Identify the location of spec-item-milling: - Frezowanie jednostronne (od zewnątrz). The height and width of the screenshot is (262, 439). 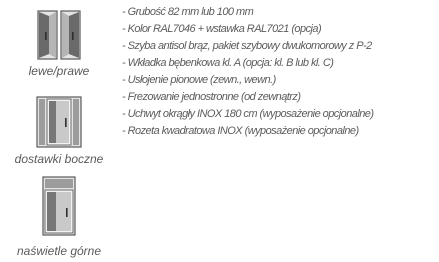
(211, 97).